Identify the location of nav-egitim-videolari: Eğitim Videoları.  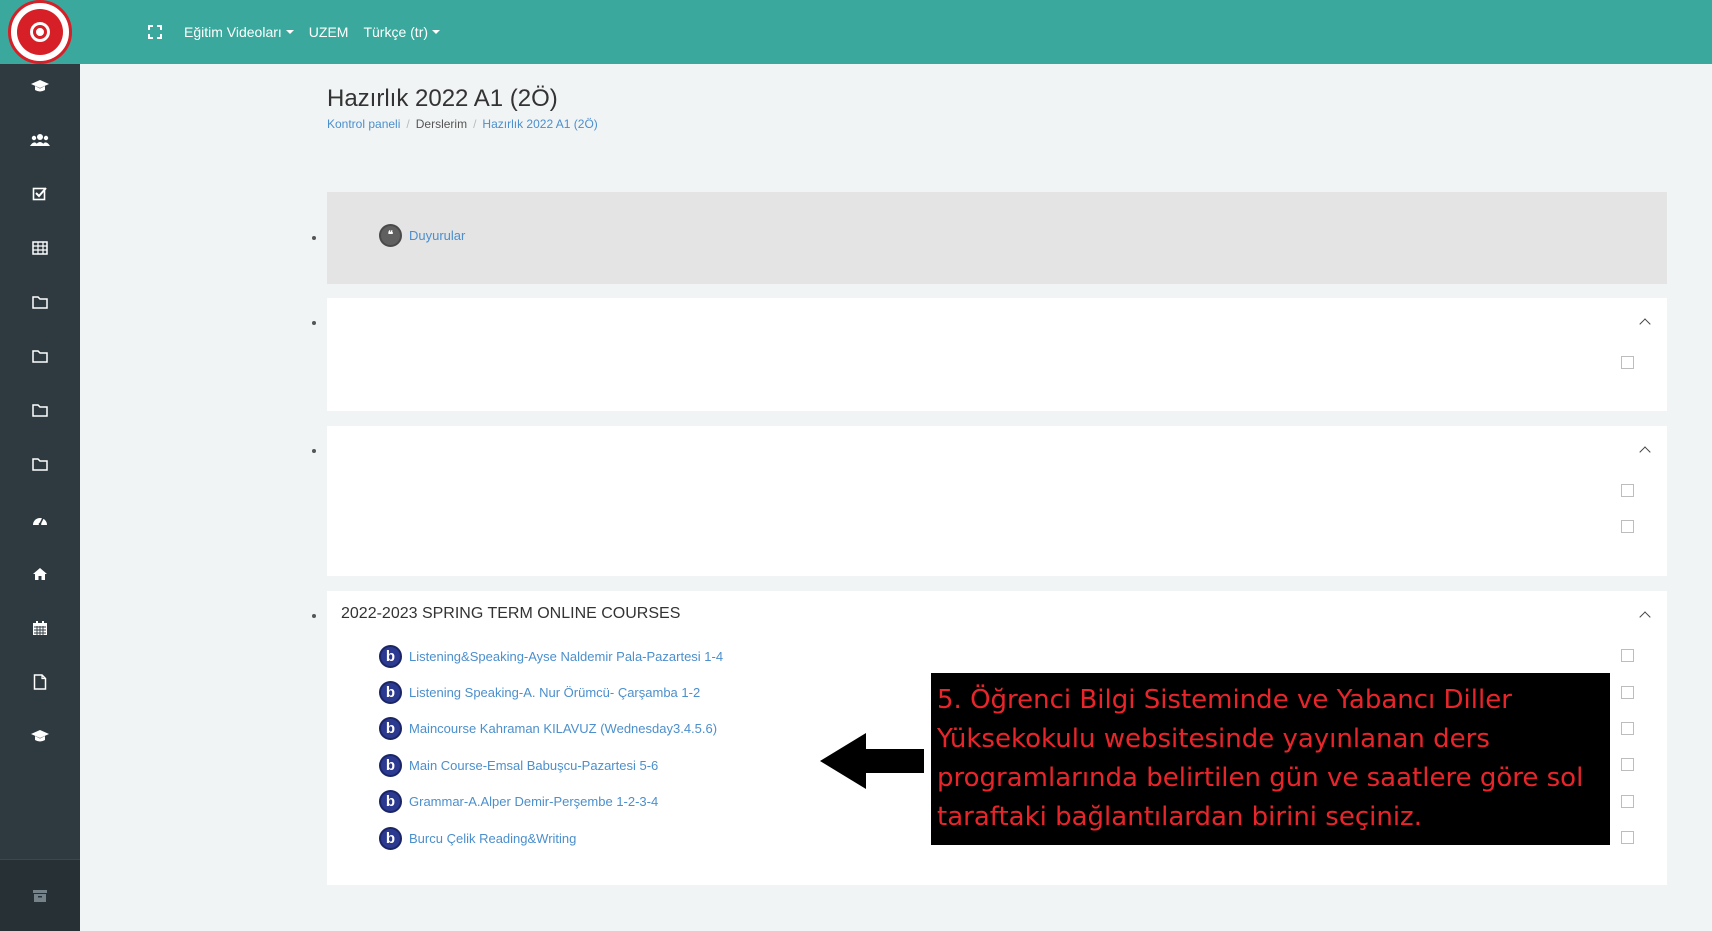
(239, 32).